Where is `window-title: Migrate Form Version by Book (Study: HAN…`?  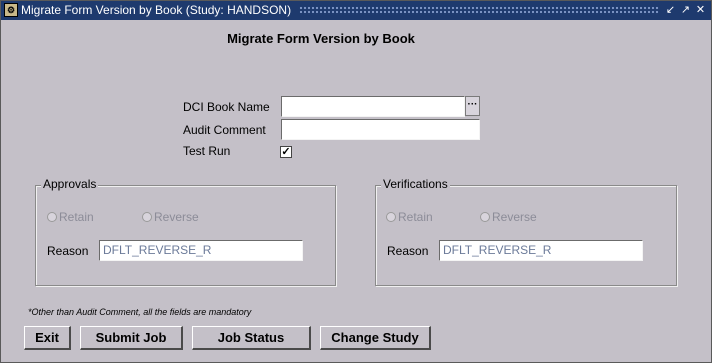
window-title: Migrate Form Version by Book (Study: HAN… is located at coordinates (156, 10).